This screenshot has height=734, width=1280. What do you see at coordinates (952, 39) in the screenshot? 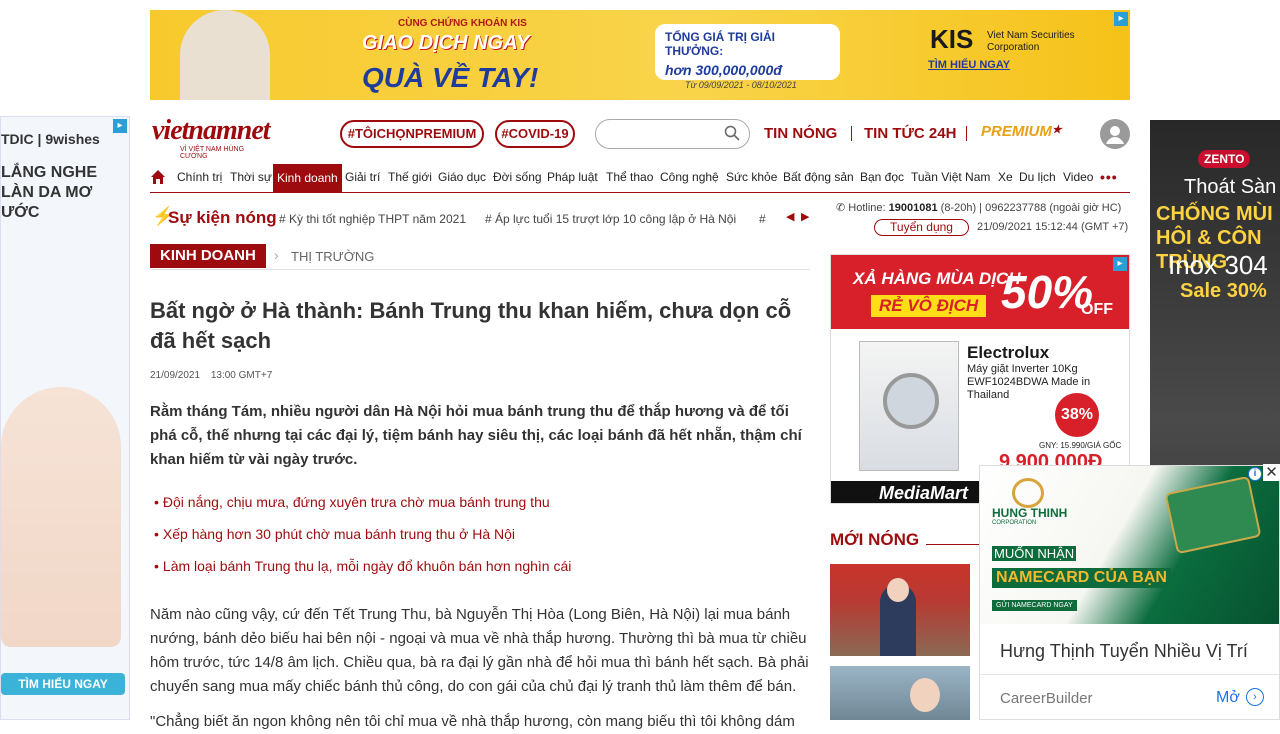
I see `banner-brand: KIS` at bounding box center [952, 39].